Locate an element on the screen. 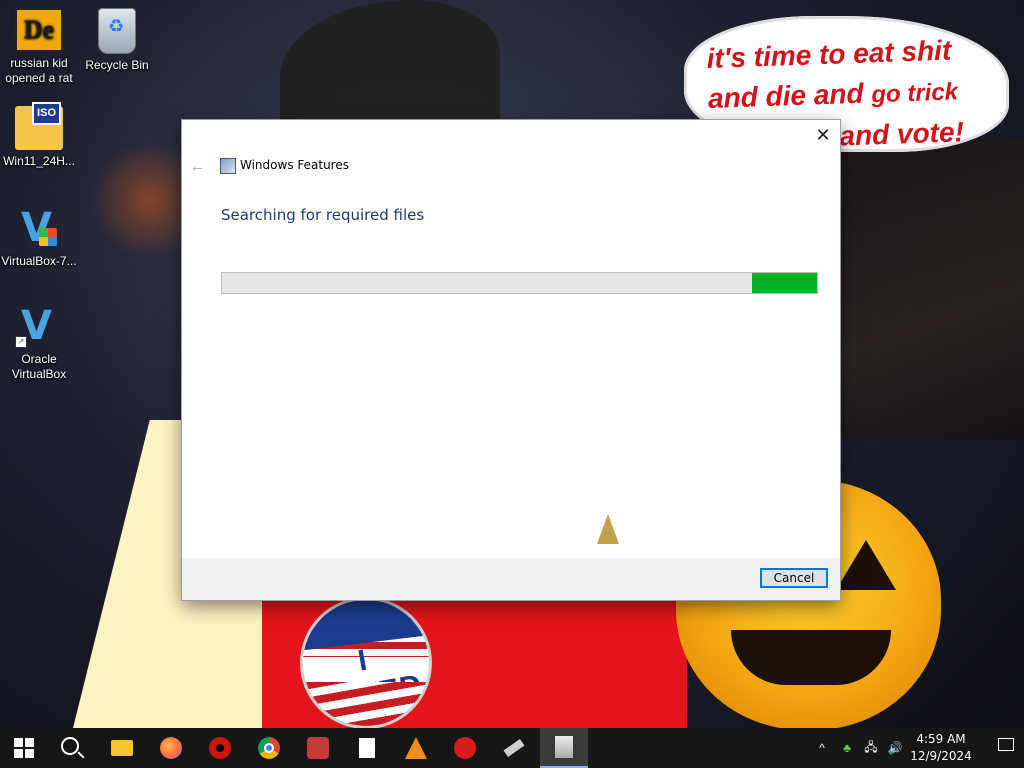 This screenshot has width=1024, height=768. file-explorer-icon is located at coordinates (122, 748).